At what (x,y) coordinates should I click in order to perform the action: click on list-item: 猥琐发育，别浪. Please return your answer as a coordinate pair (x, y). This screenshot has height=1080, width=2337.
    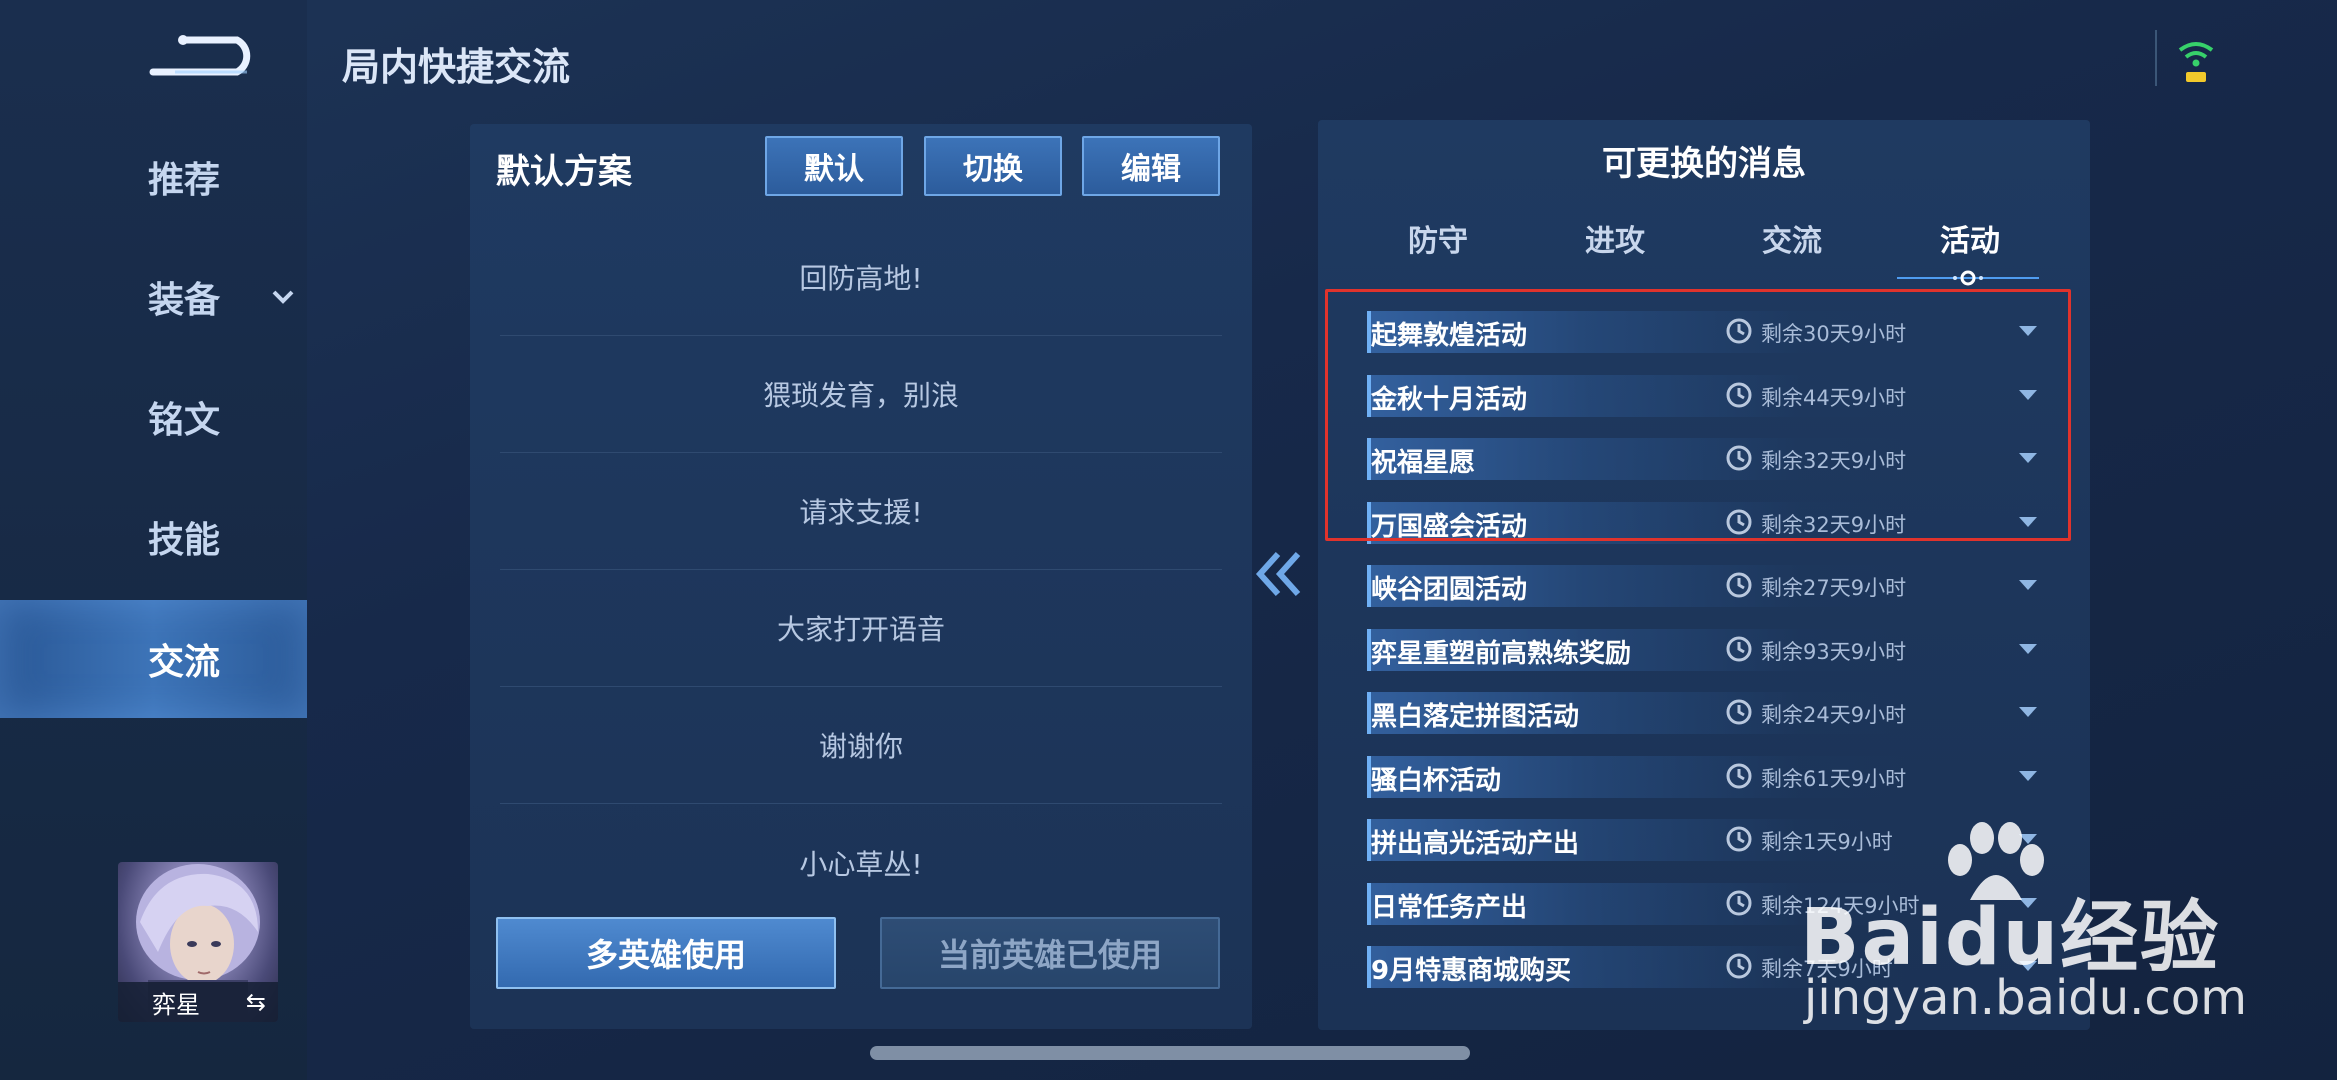
    Looking at the image, I should click on (861, 394).